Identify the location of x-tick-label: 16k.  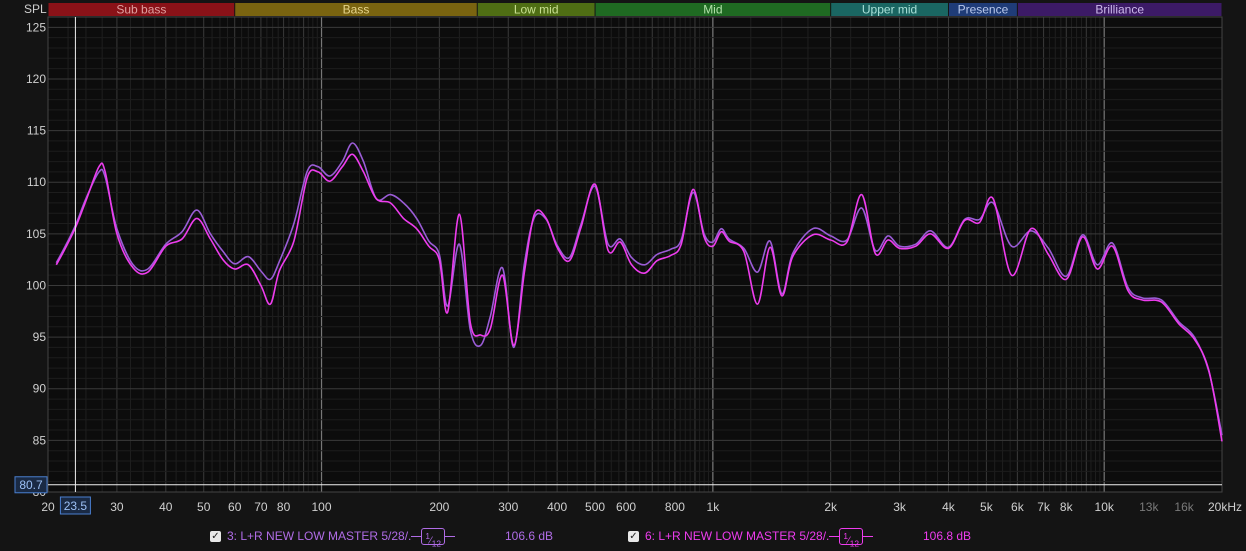
(1184, 507).